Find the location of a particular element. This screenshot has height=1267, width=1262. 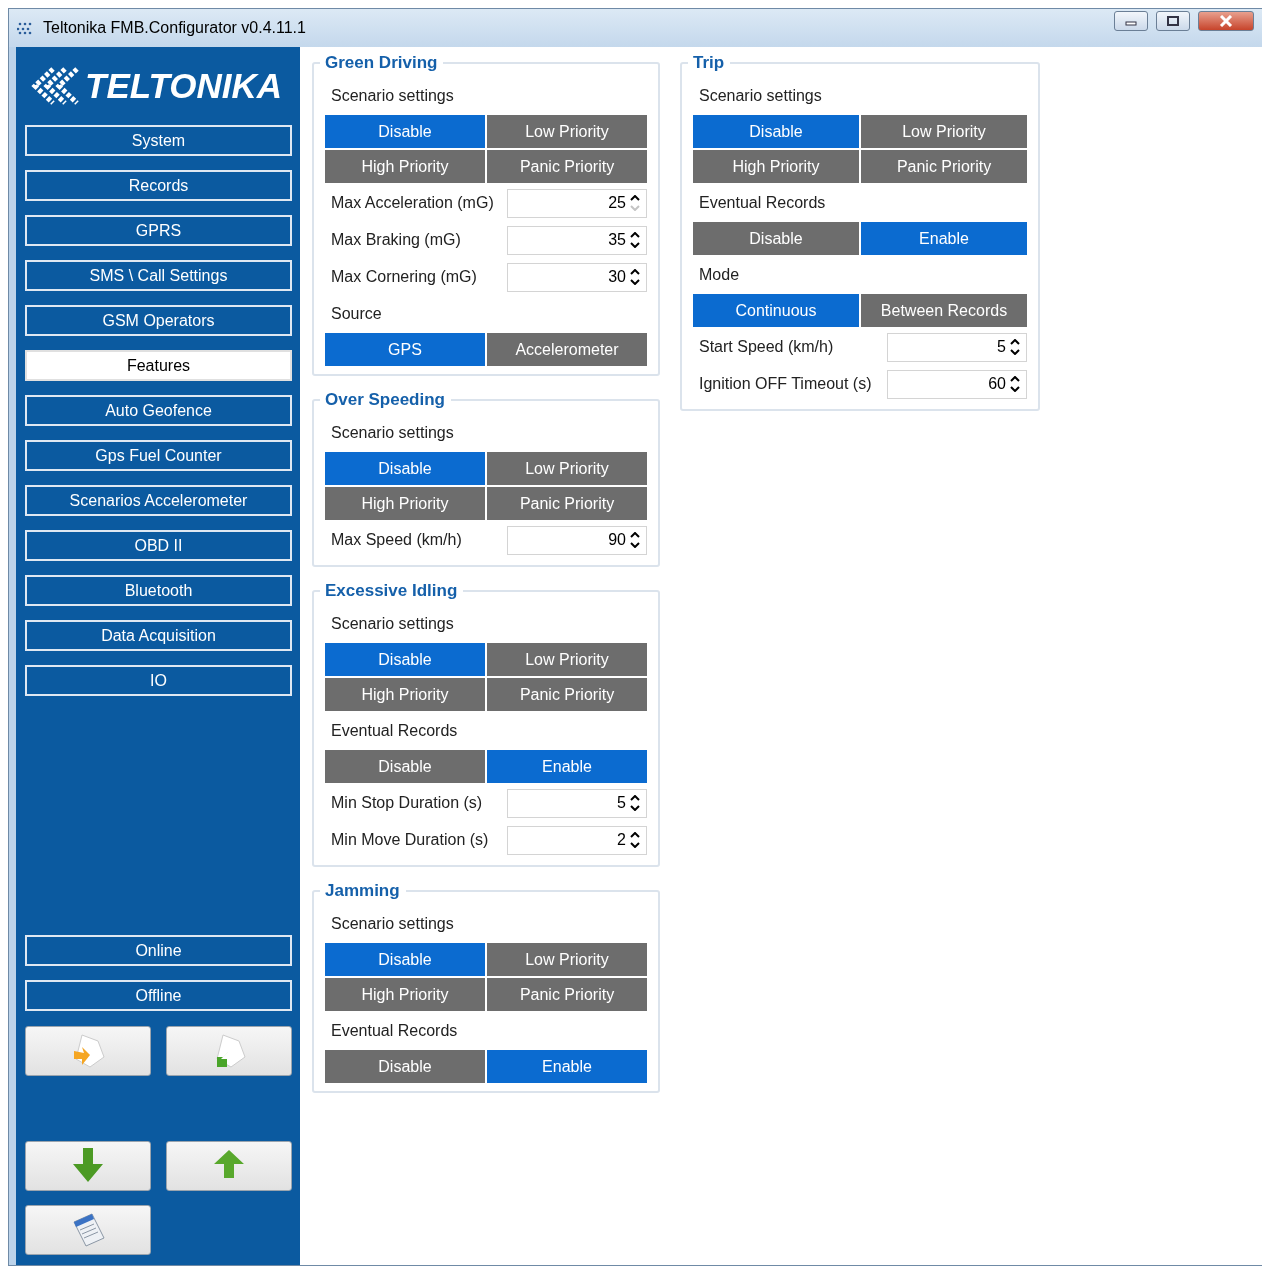

number-field: 2 is located at coordinates (577, 840).